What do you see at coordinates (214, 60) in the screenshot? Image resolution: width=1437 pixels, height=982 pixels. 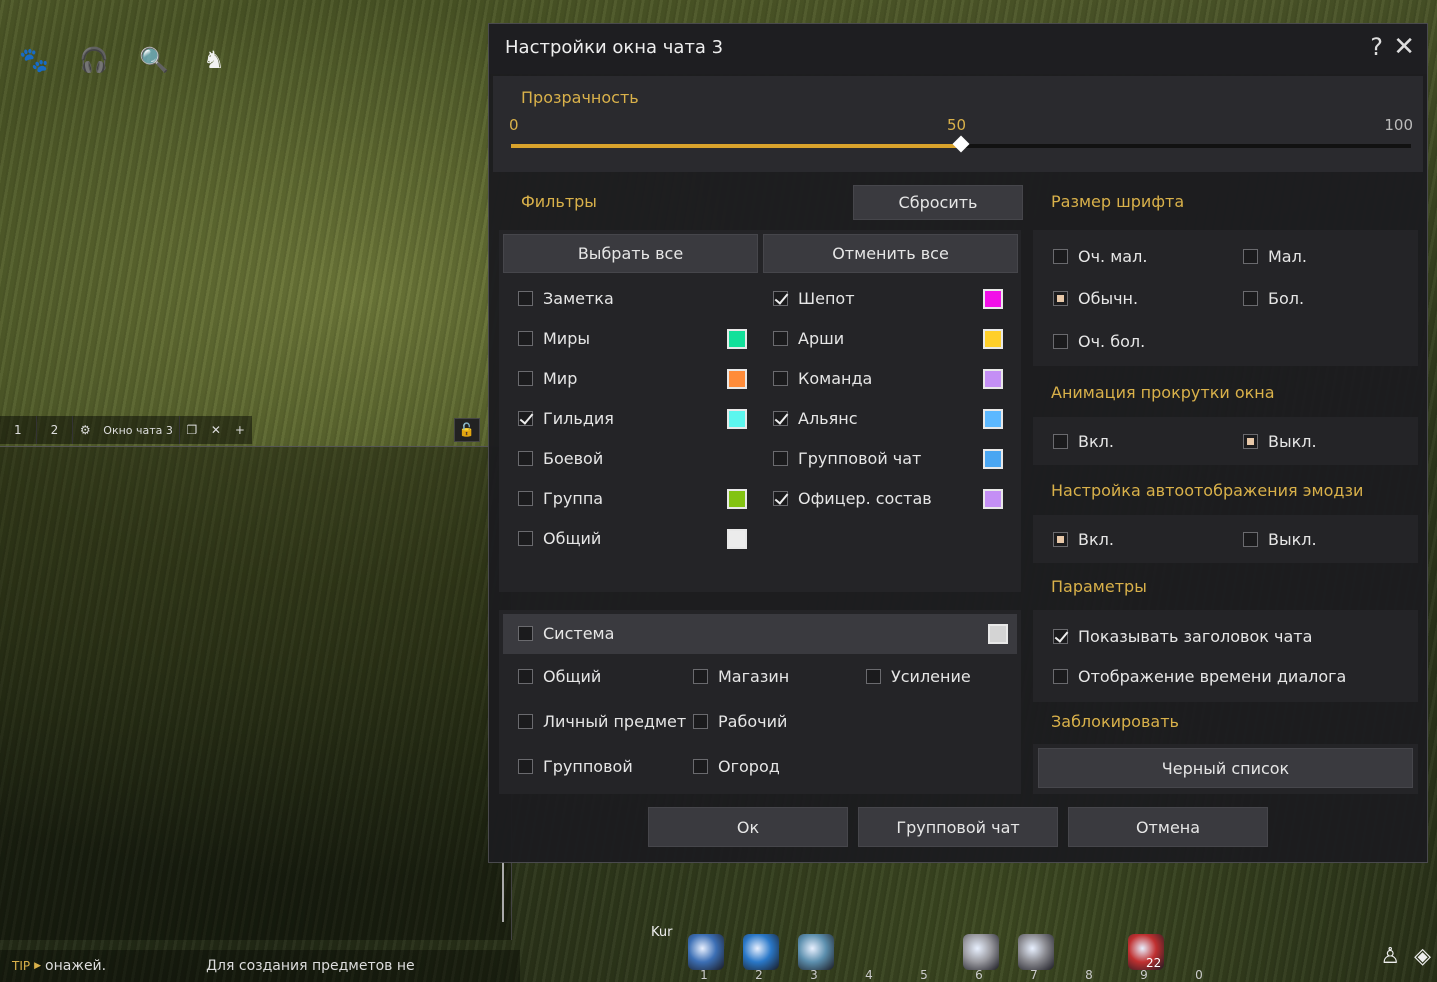 I see `horse-icon: ♞` at bounding box center [214, 60].